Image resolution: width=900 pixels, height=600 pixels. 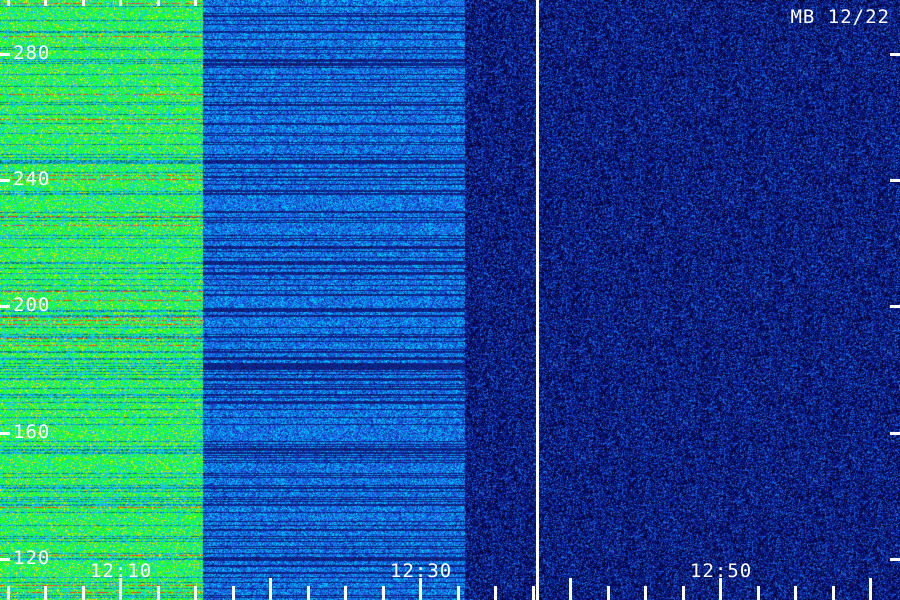 I want to click on corner-label: MB 12/22, so click(x=840, y=17).